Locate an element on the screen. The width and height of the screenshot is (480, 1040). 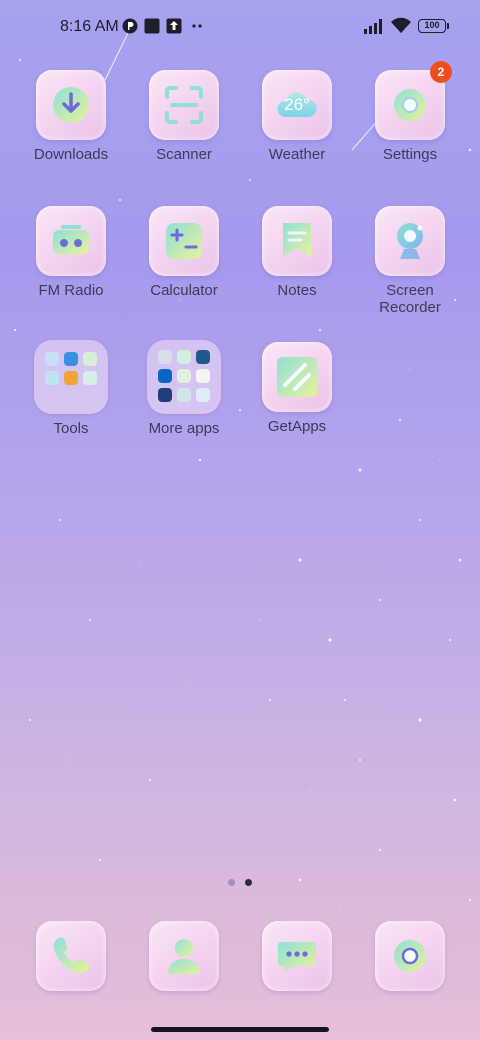
messages-icon is located at coordinates (297, 957).